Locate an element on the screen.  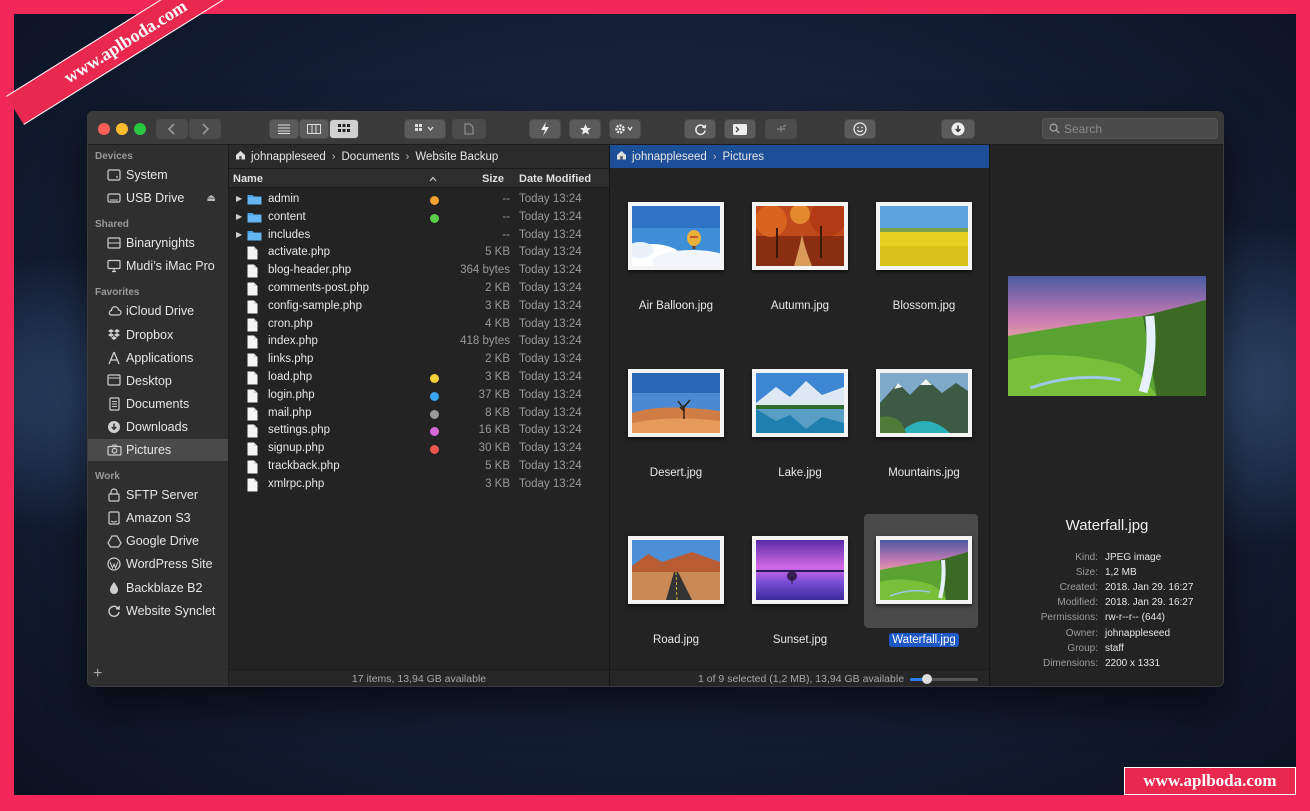
folder-row: ▶ admin -- Today 13:24 is located at coordinates (419, 200).